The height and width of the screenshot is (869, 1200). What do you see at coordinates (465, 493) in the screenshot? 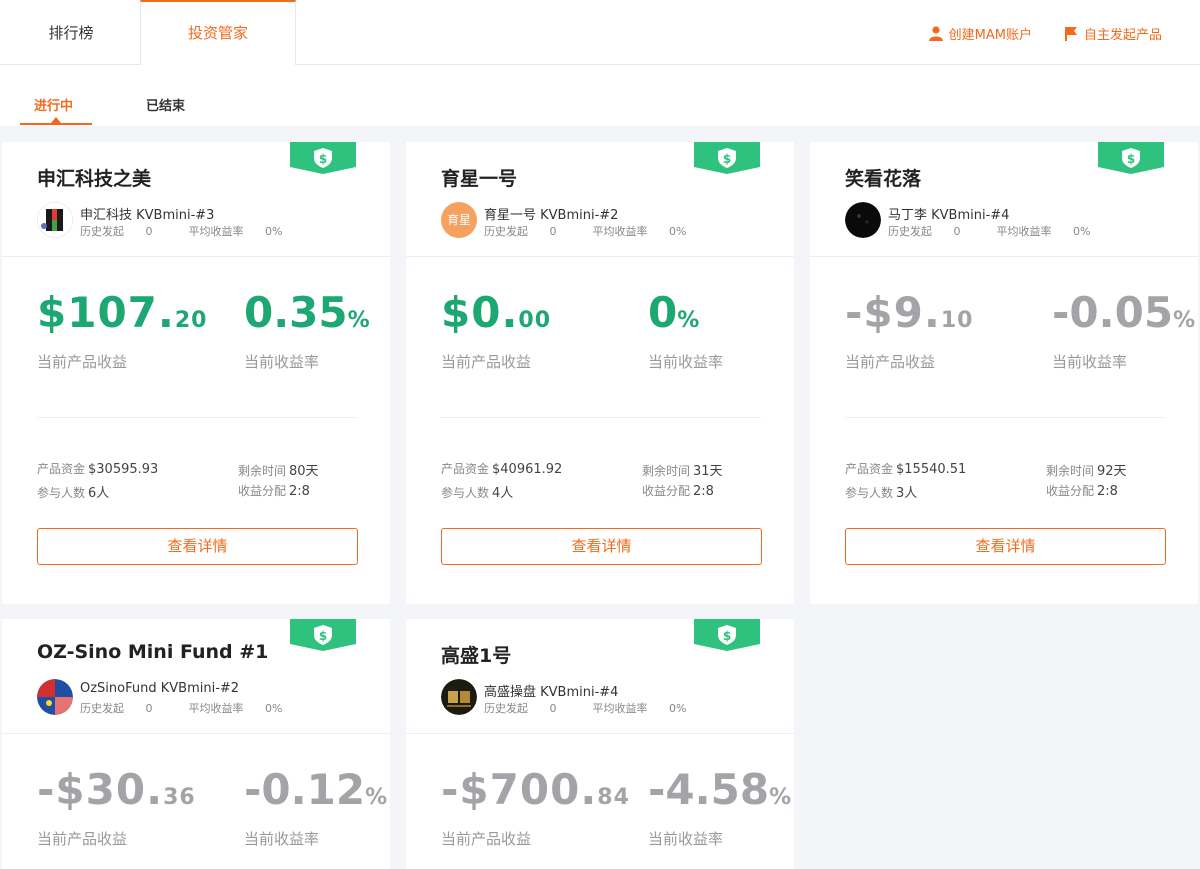
I see `participants-label: 参与人数` at bounding box center [465, 493].